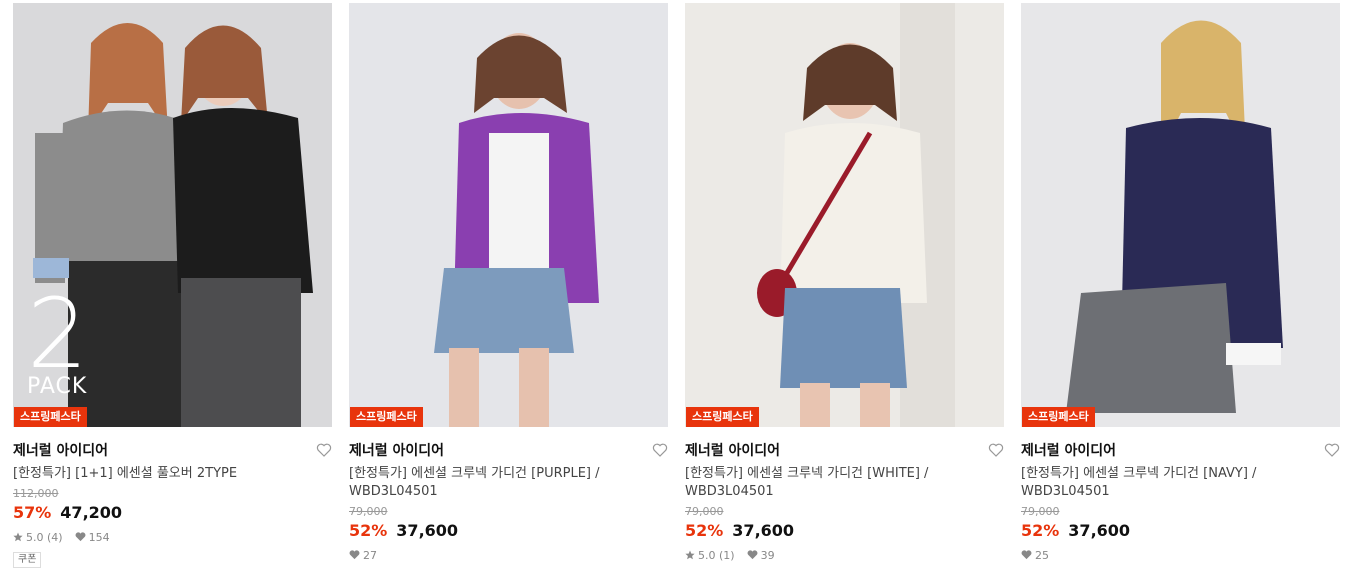  I want to click on product-title: [한정특가] 에센셜 크루넥 가디건 [NAVY] / WBD3L04501, so click(1171, 483).